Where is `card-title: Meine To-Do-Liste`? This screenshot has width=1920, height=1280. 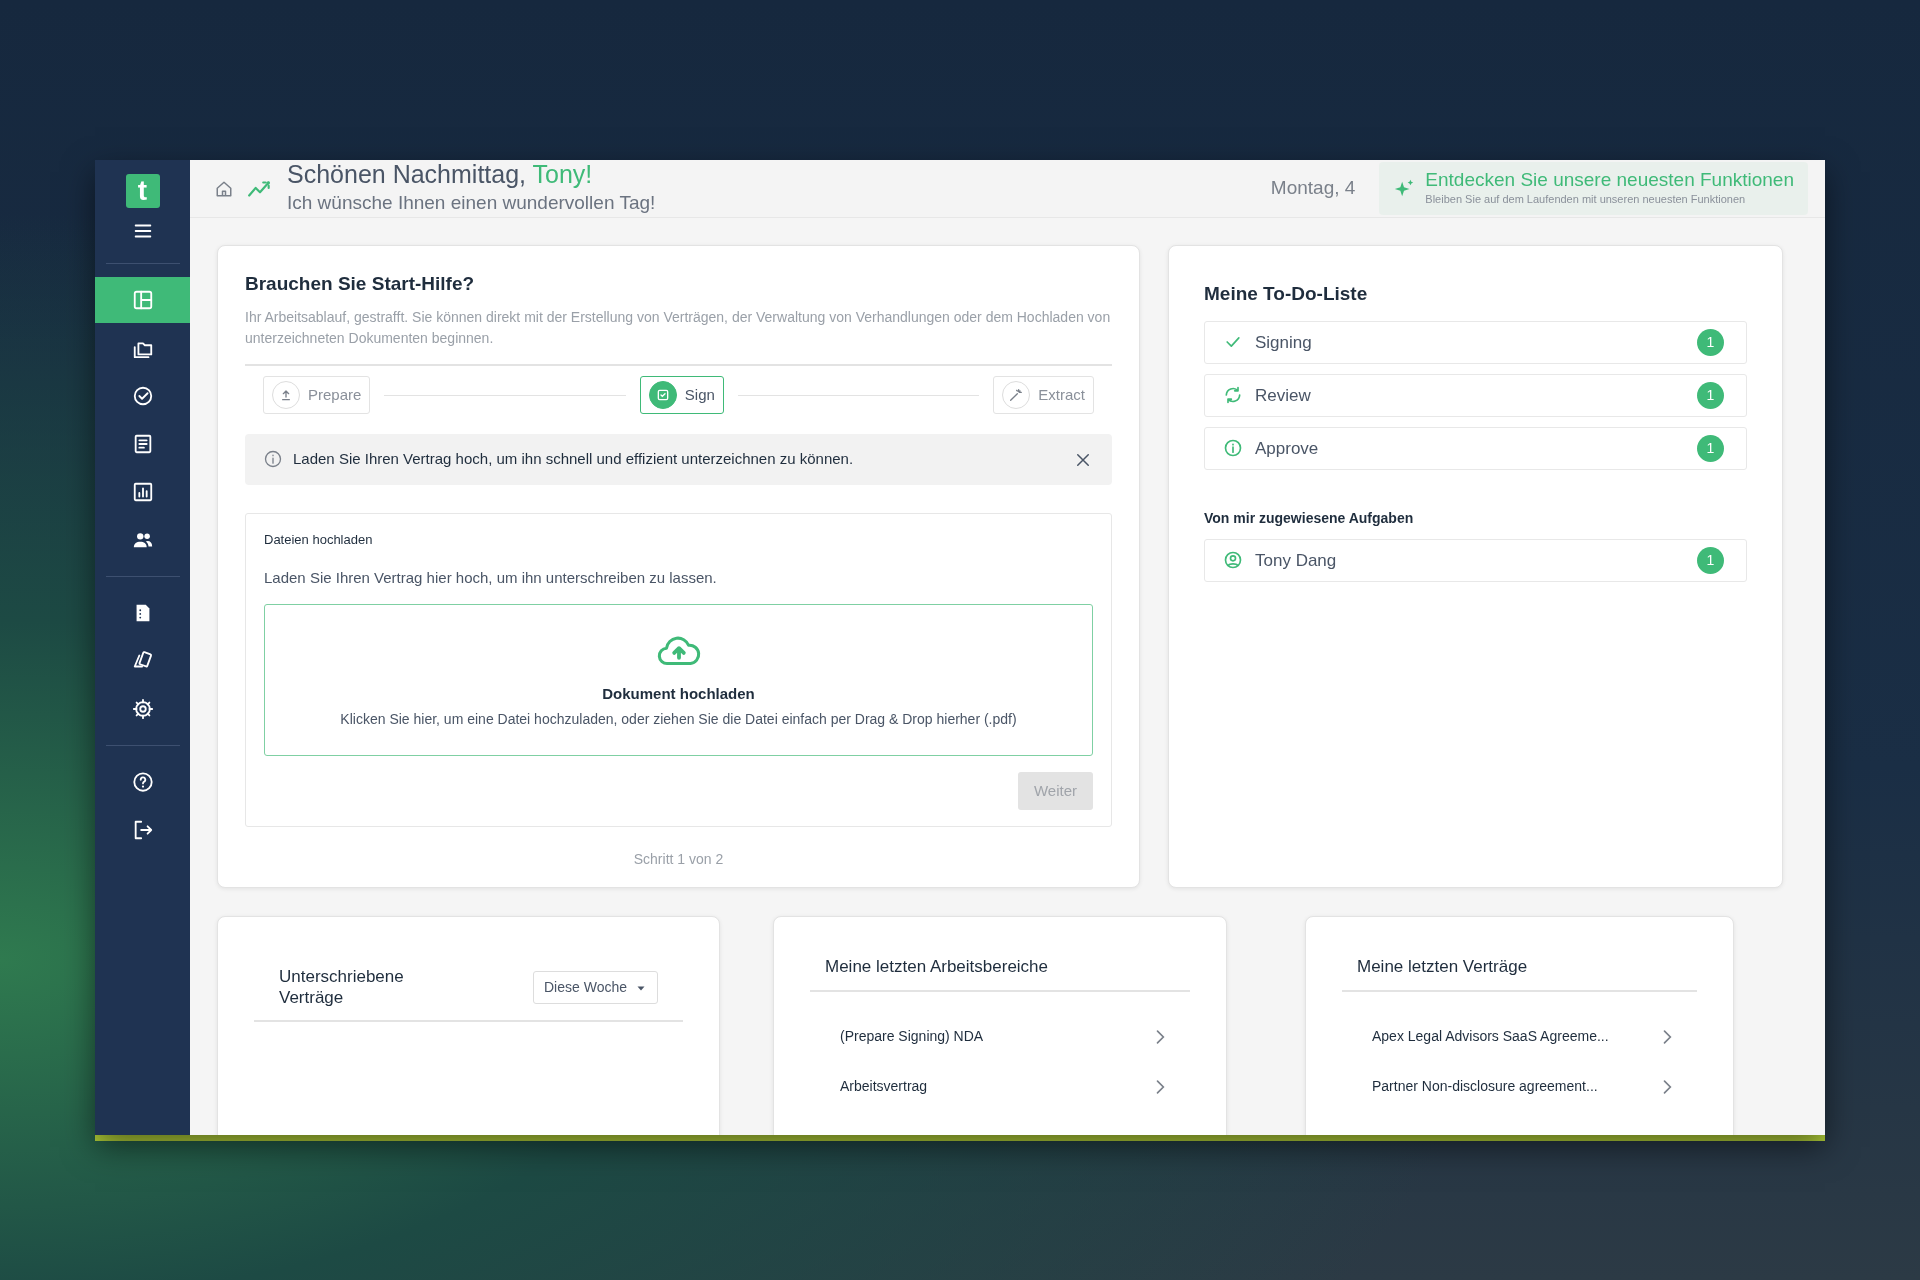 card-title: Meine To-Do-Liste is located at coordinates (1286, 294).